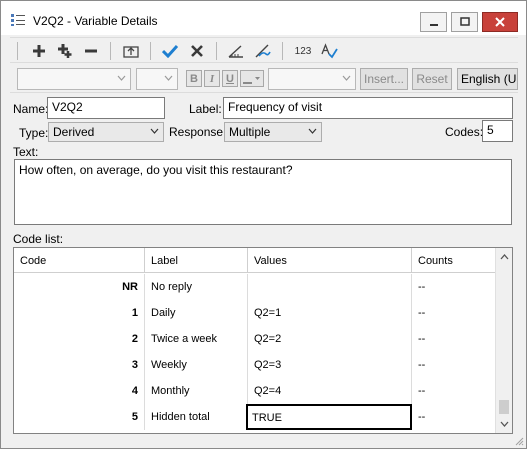 The image size is (527, 449). I want to click on values-cell: Q2=4, so click(330, 391).